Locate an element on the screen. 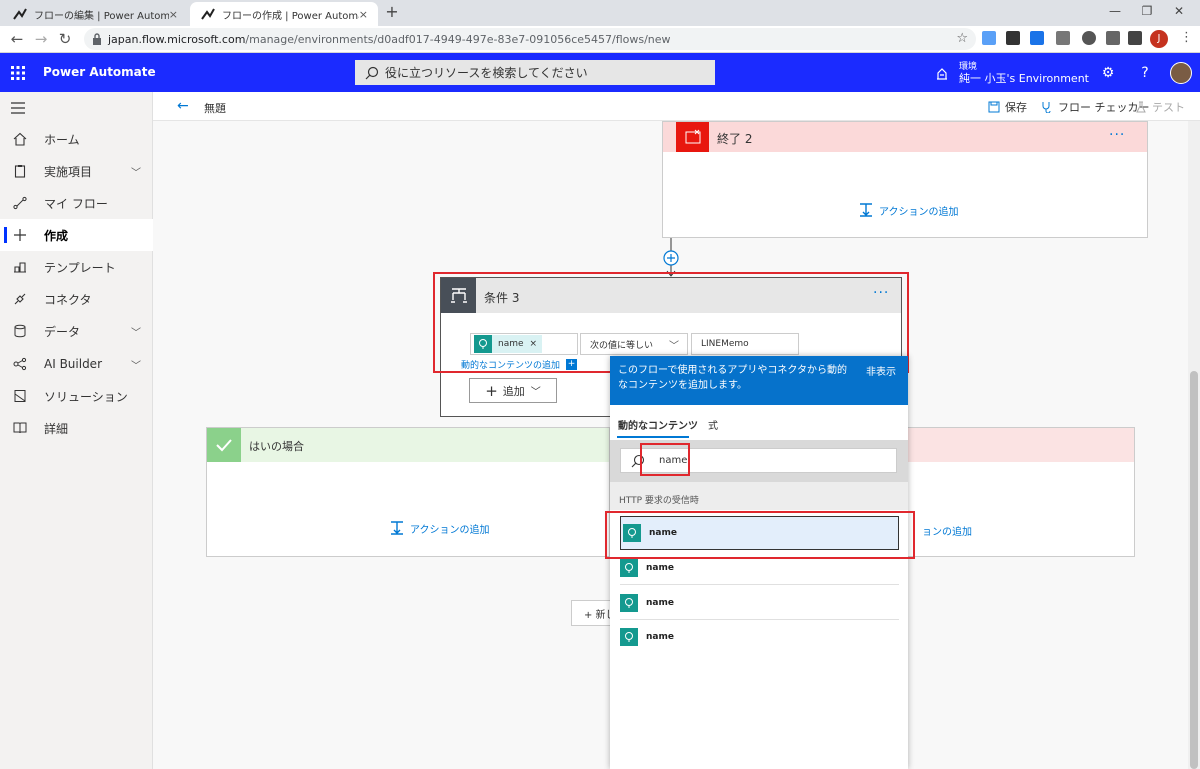  save-button: 保存 is located at coordinates (1007, 107).